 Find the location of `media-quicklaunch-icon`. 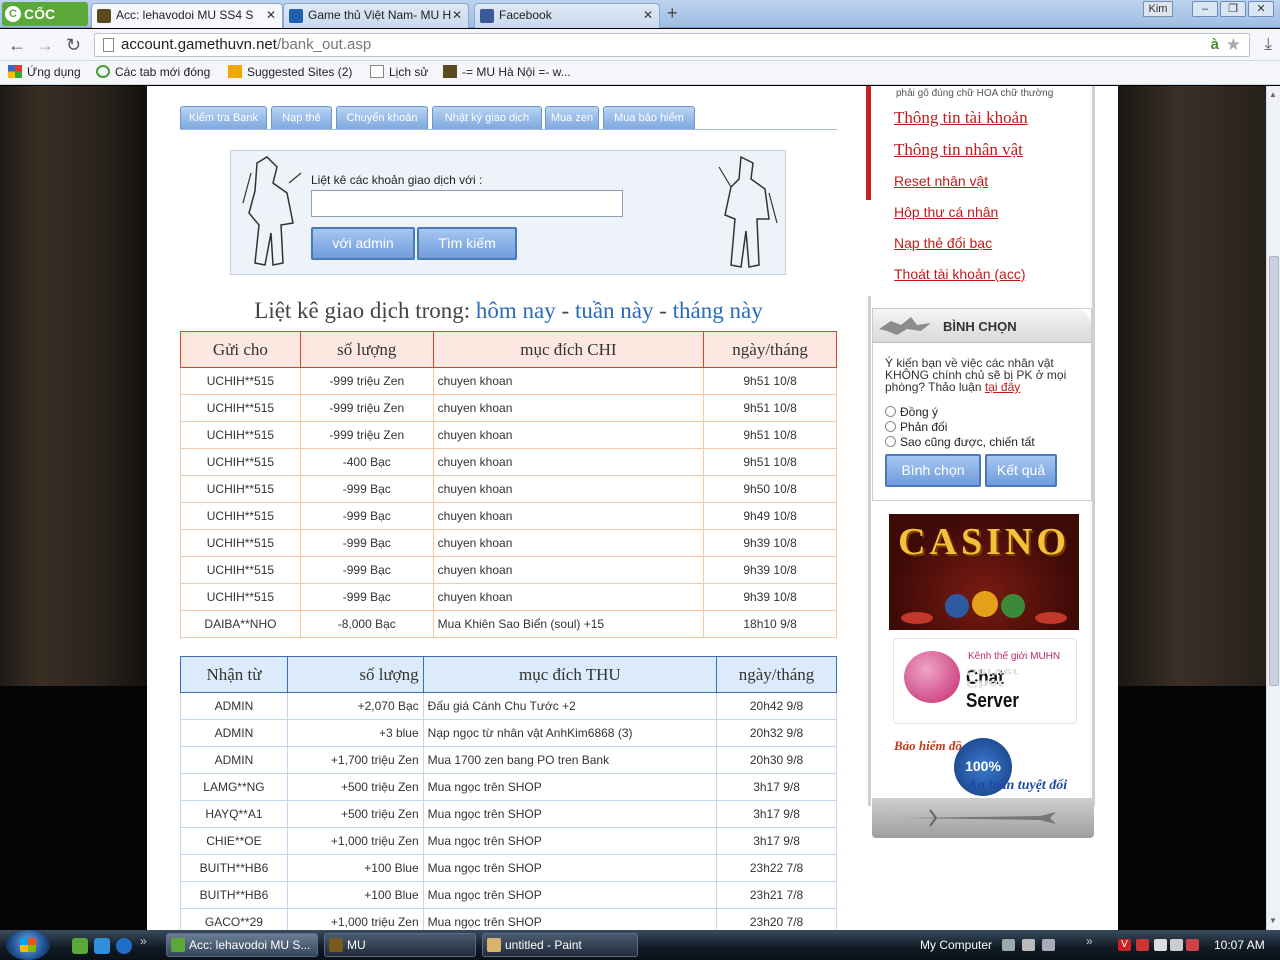

media-quicklaunch-icon is located at coordinates (102, 946).